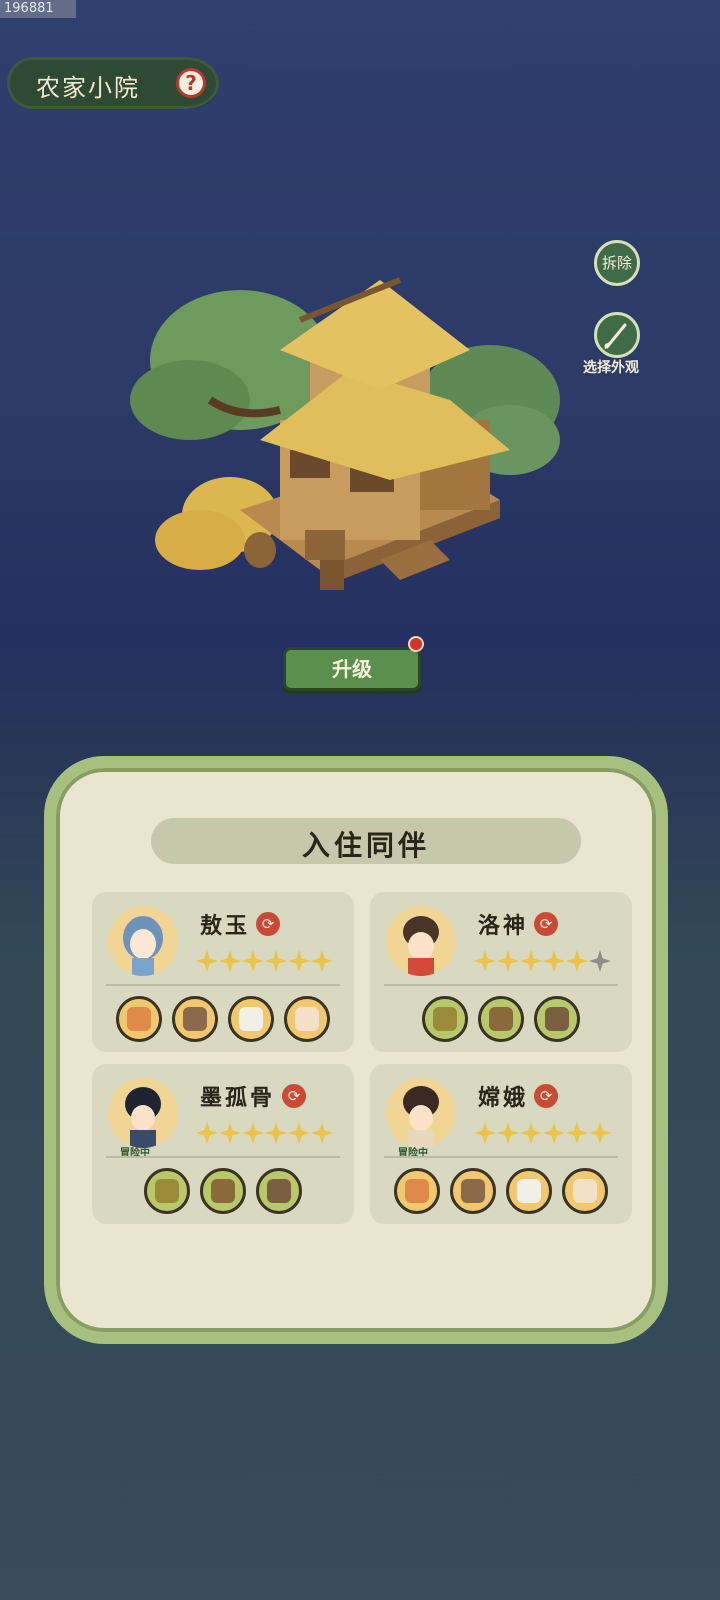  I want to click on companion-card-4: 冒险中 嫦娥 ⟳, so click(501, 1144).